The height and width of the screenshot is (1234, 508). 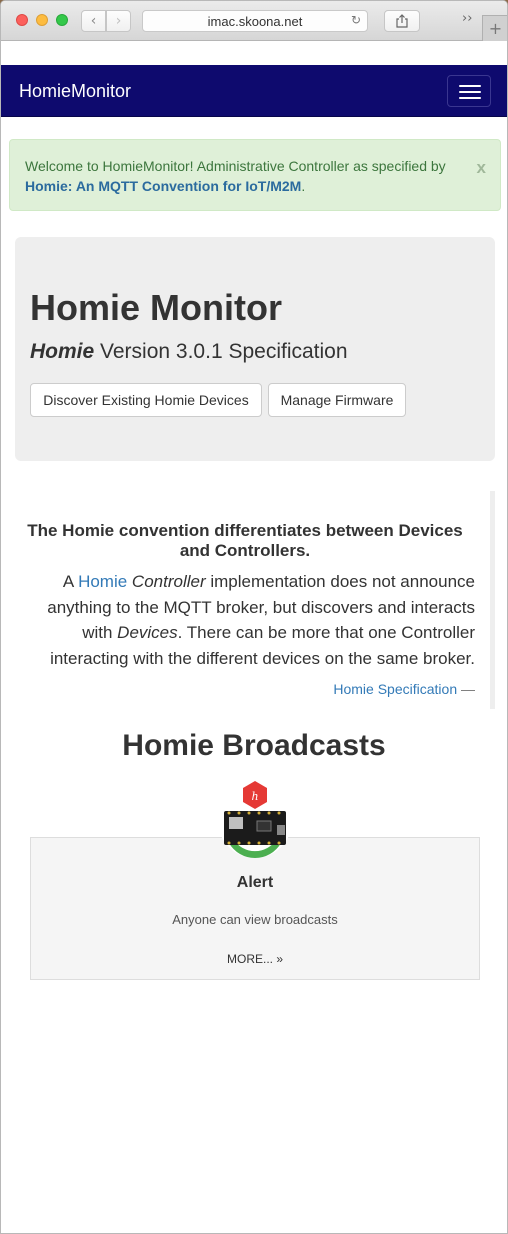 I want to click on forward-button: ›, so click(x=118, y=21).